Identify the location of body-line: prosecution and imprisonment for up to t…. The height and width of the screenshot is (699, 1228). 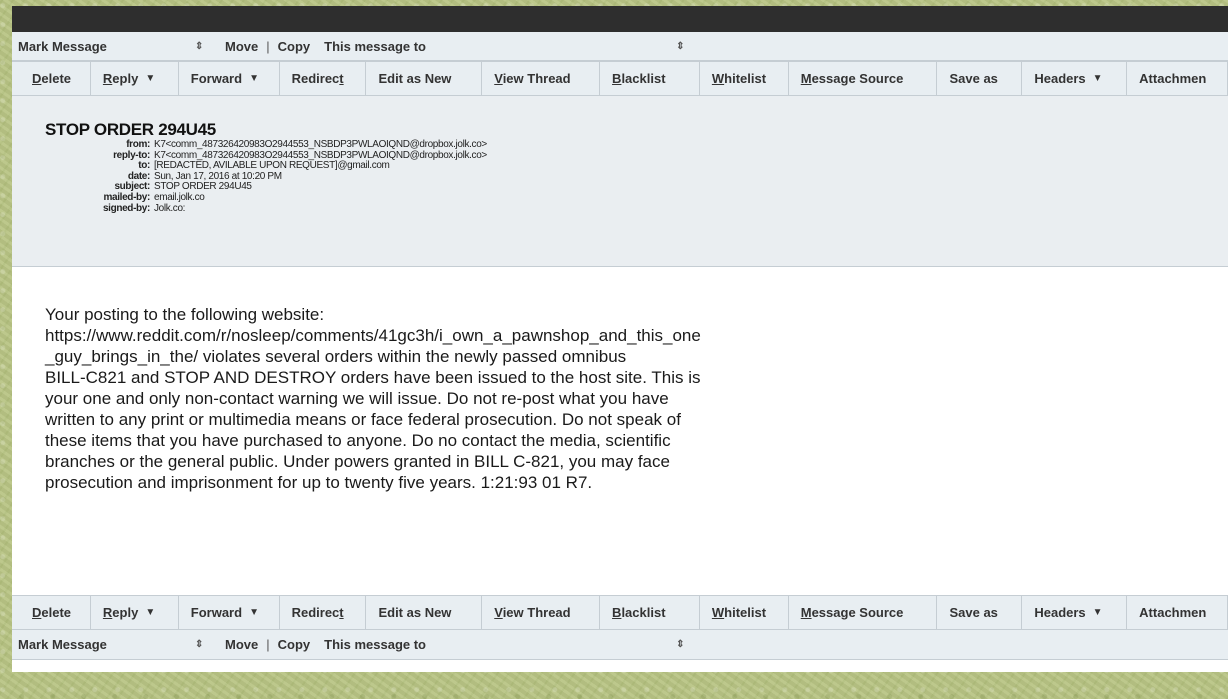
(319, 482).